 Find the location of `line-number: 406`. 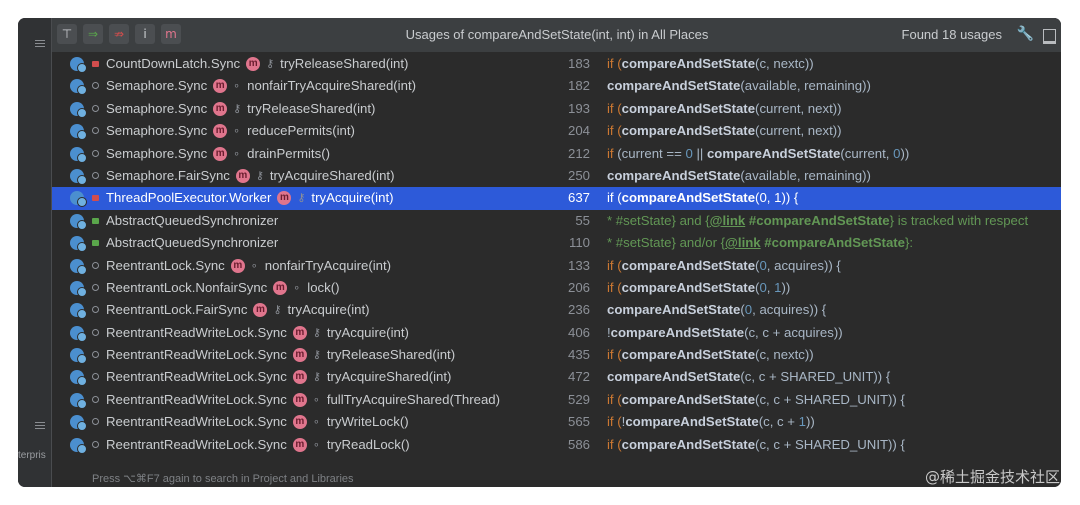

line-number: 406 is located at coordinates (578, 332).